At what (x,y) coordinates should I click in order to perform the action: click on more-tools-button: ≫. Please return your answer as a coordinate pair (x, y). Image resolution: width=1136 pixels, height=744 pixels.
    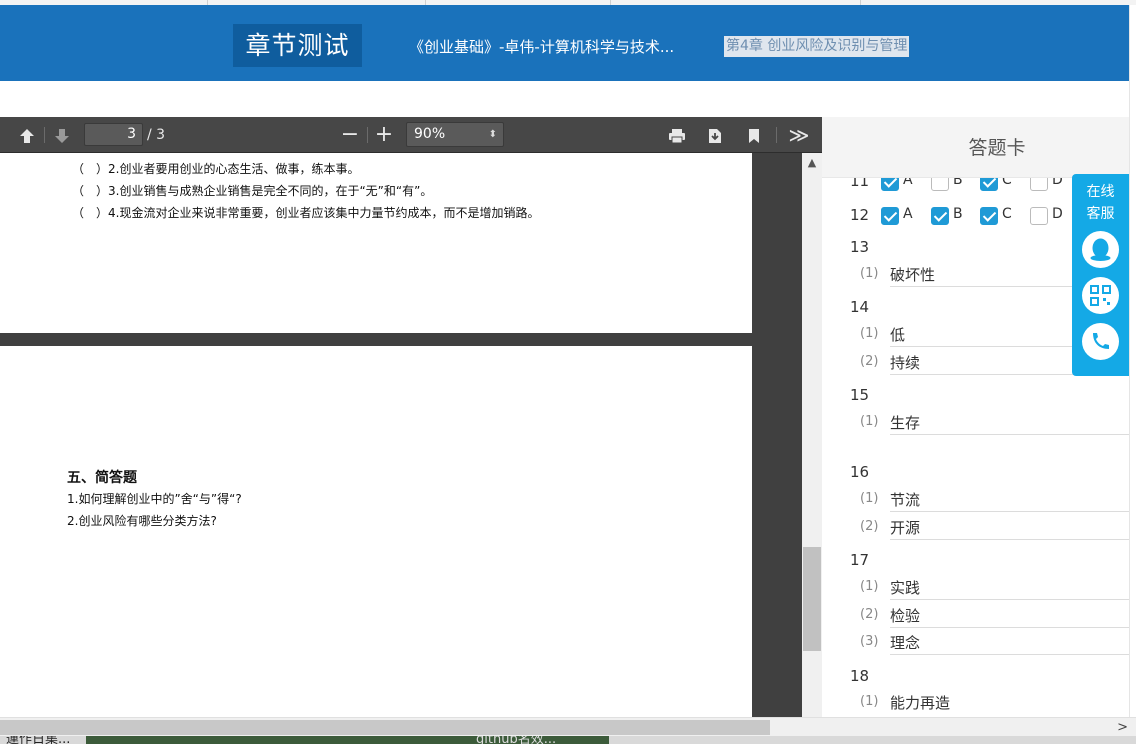
    Looking at the image, I should click on (799, 135).